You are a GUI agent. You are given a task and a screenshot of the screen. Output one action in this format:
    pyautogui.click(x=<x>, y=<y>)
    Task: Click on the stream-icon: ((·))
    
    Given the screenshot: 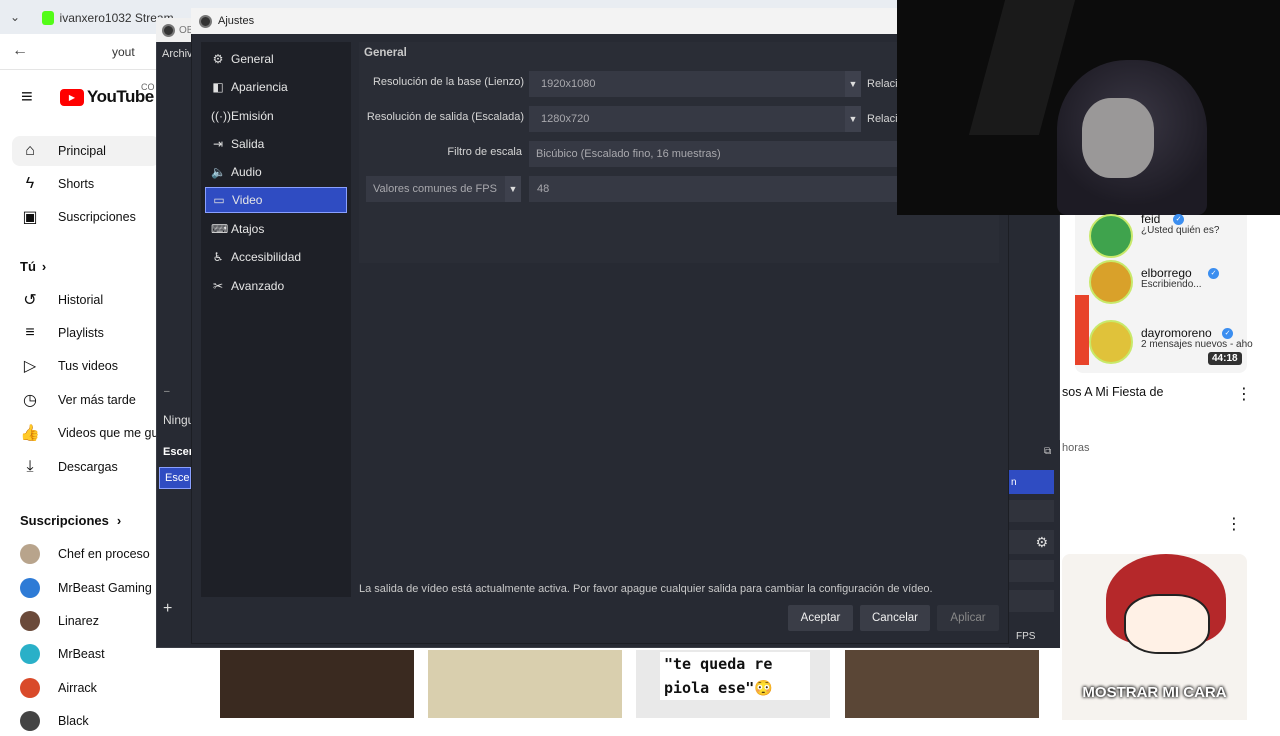 What is the action you would take?
    pyautogui.click(x=221, y=116)
    